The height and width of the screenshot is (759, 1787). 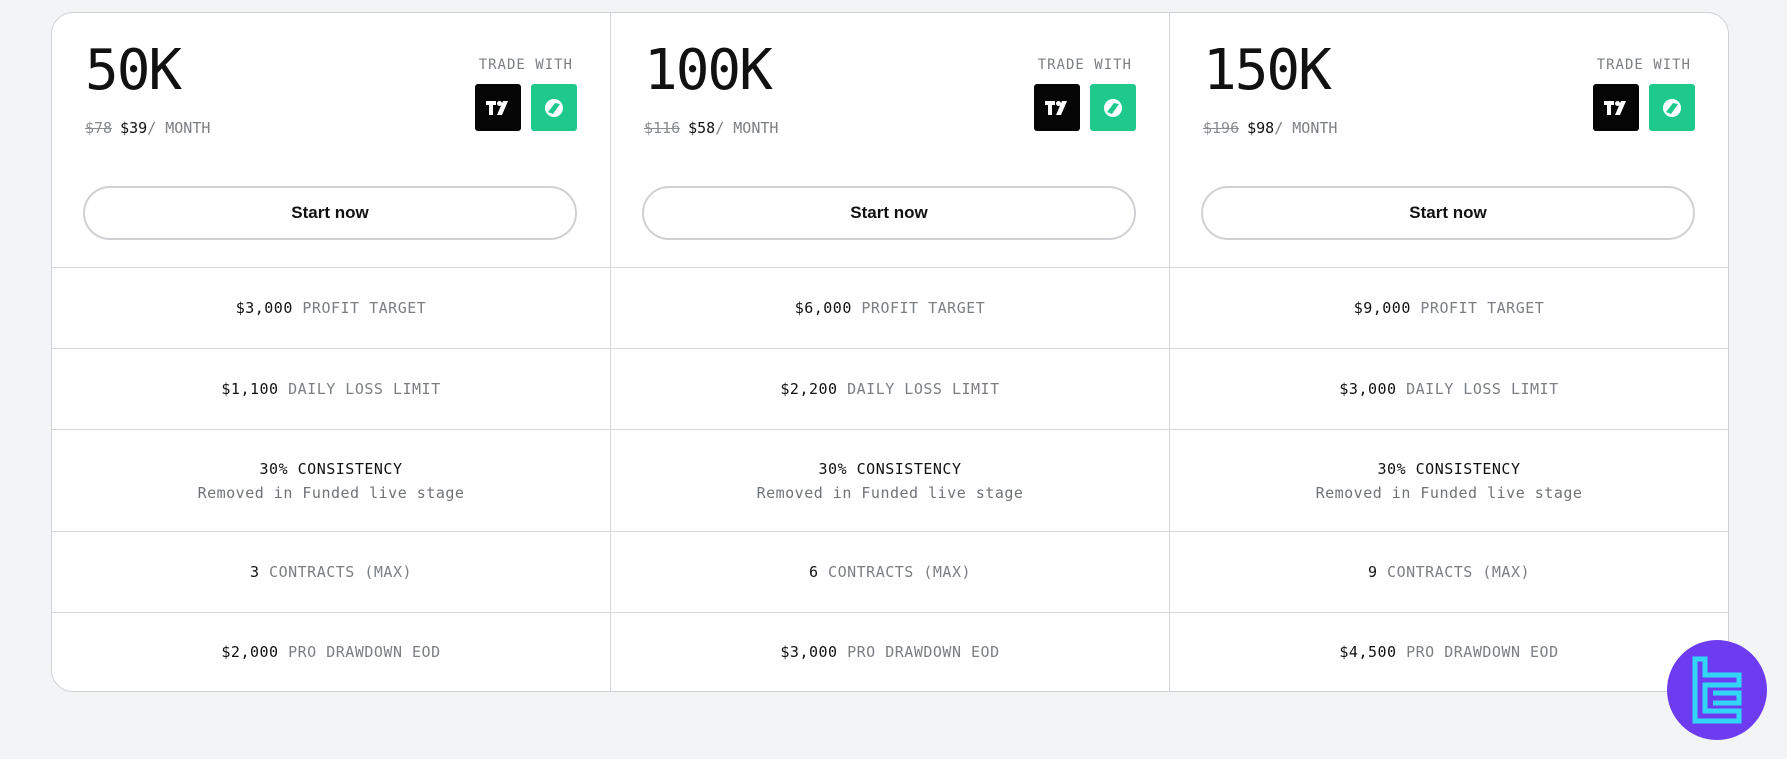 I want to click on drawdown-row: $2,000 PRO DRAWDOWN EOD, so click(x=331, y=652).